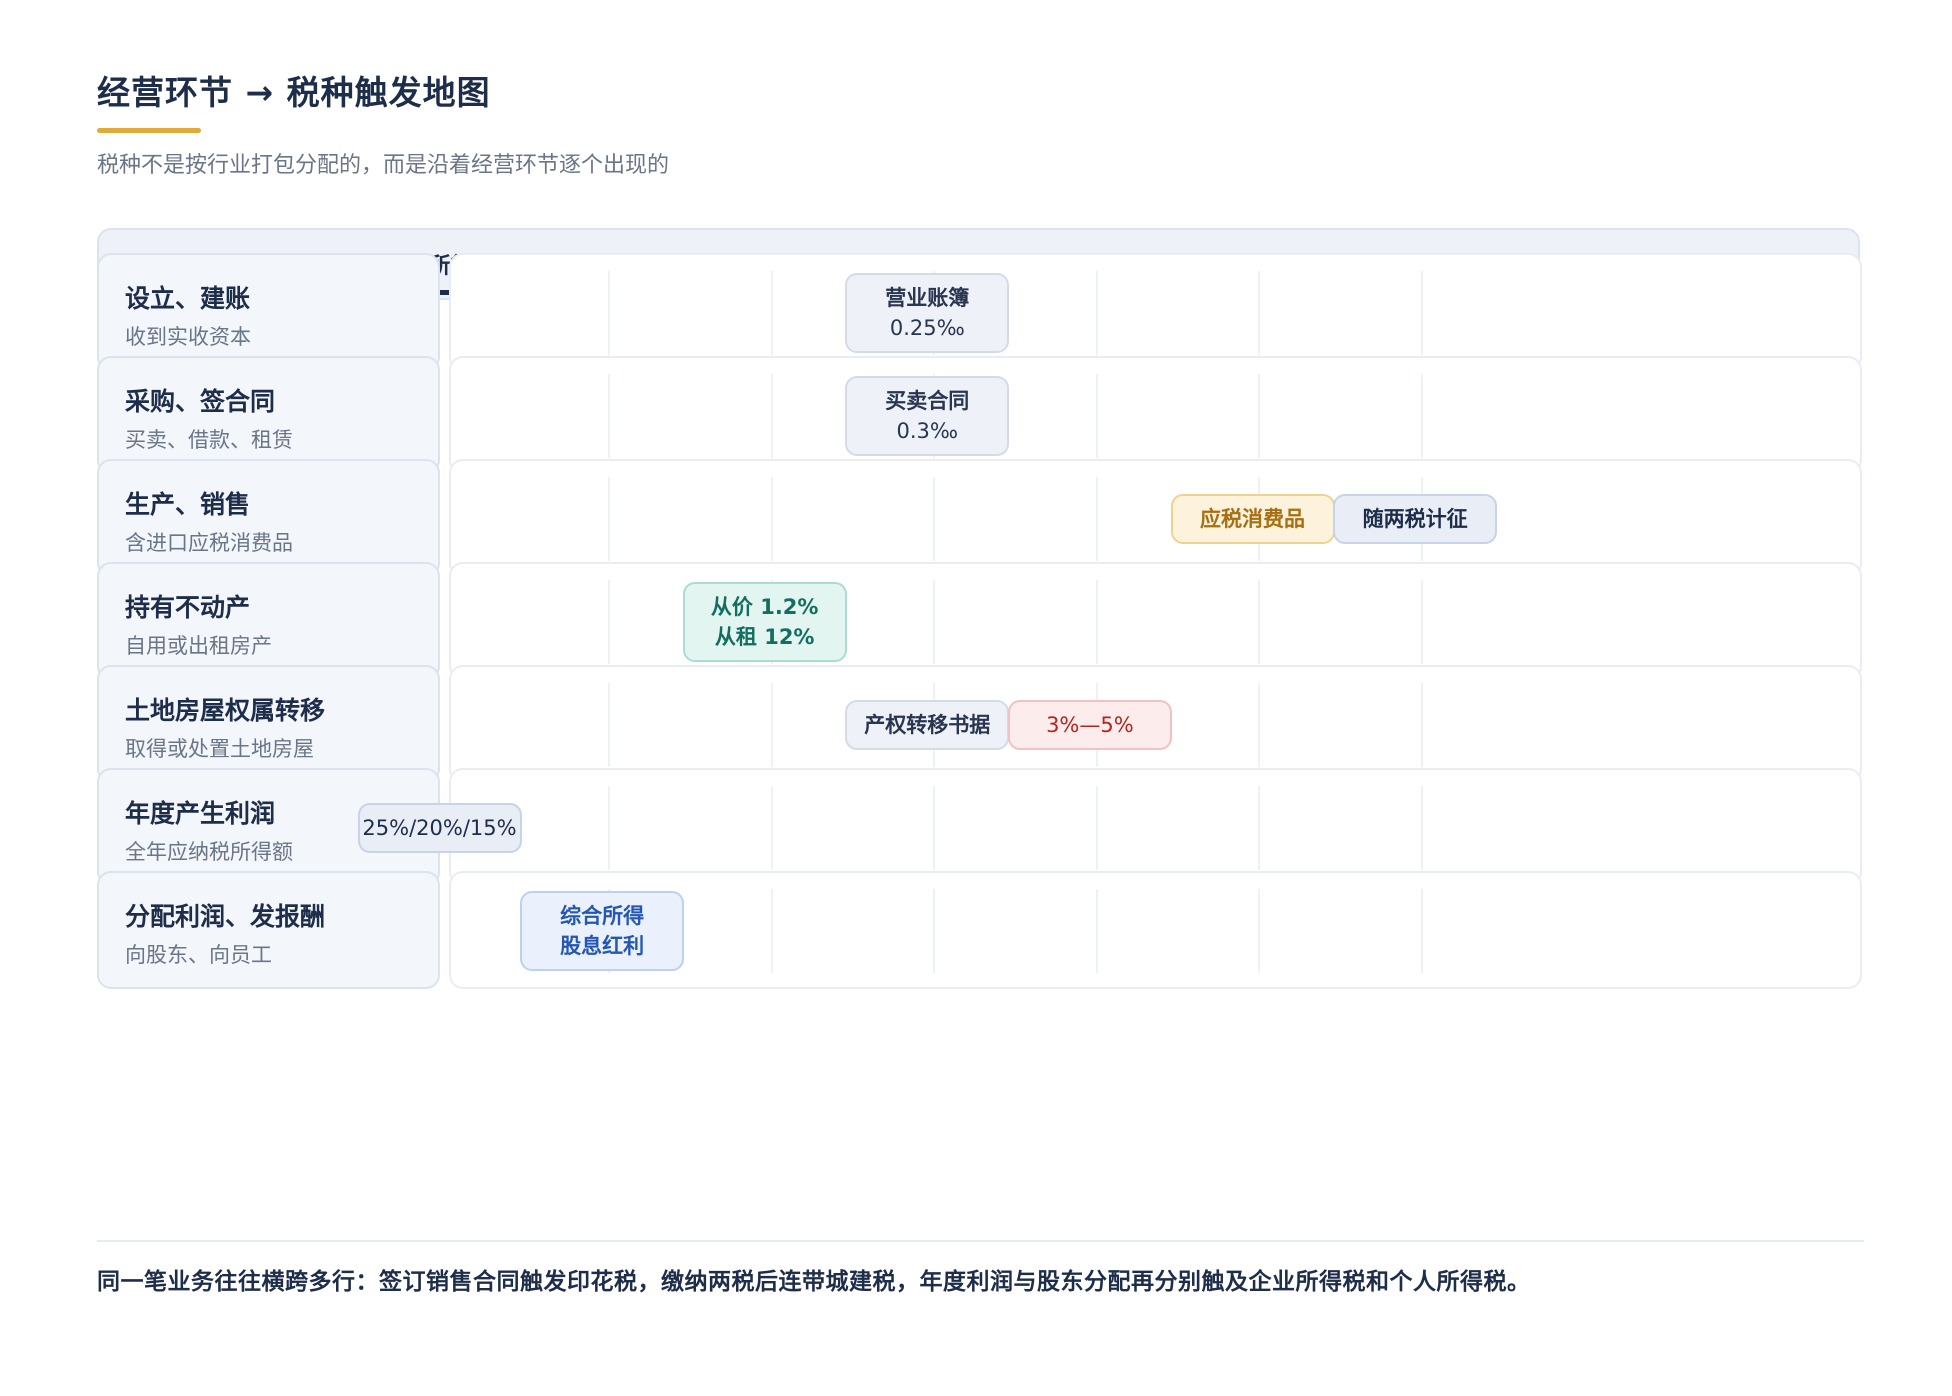  What do you see at coordinates (149, 130) in the screenshot?
I see `title-accent-bar` at bounding box center [149, 130].